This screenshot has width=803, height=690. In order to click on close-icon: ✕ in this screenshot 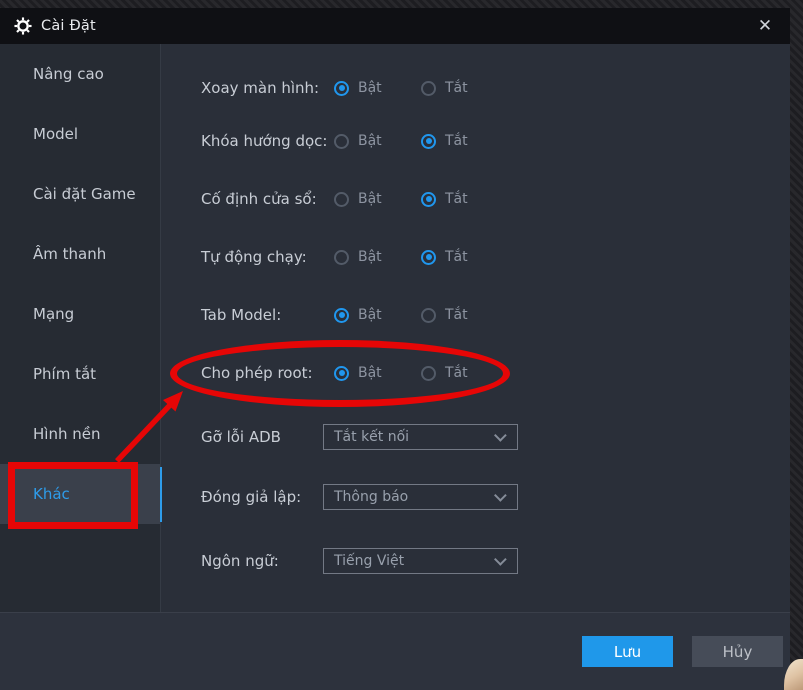, I will do `click(765, 26)`.